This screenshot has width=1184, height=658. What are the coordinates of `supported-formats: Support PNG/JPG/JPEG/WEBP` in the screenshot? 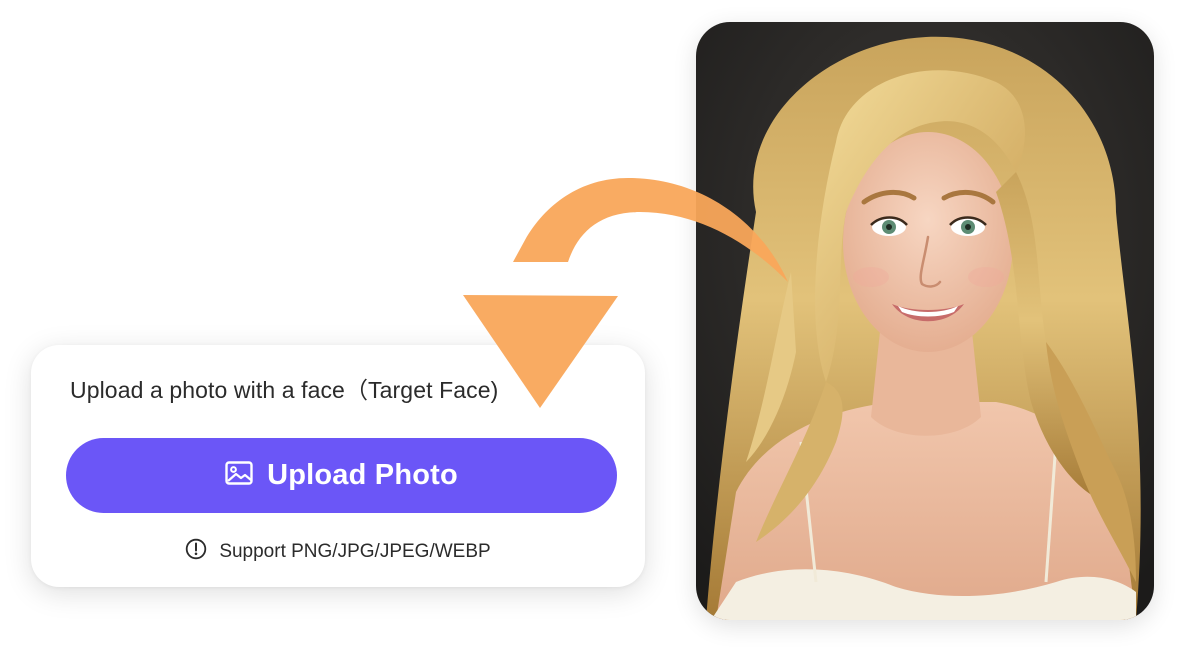 It's located at (338, 552).